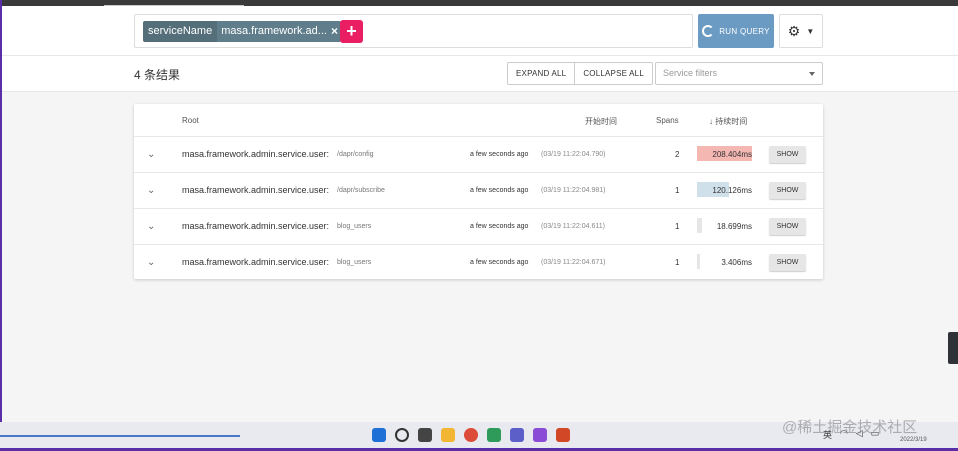 This screenshot has height=451, width=958. I want to click on add-filter-button: +, so click(351, 31).